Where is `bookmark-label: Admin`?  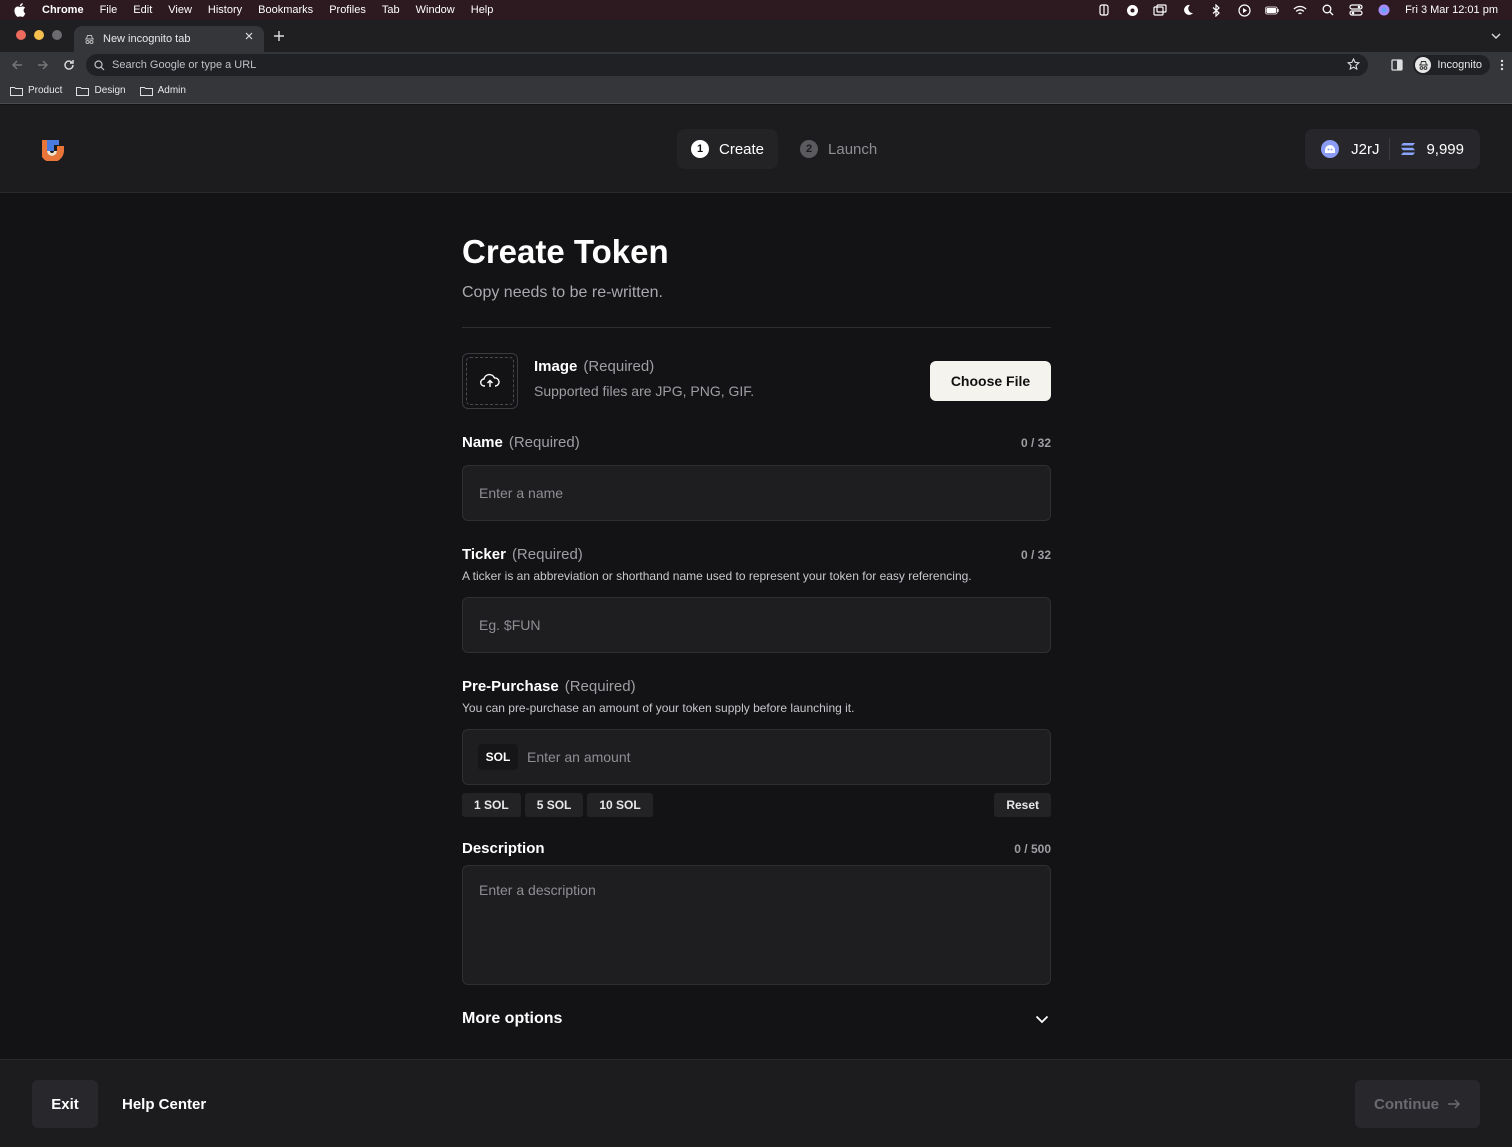 bookmark-label: Admin is located at coordinates (171, 90).